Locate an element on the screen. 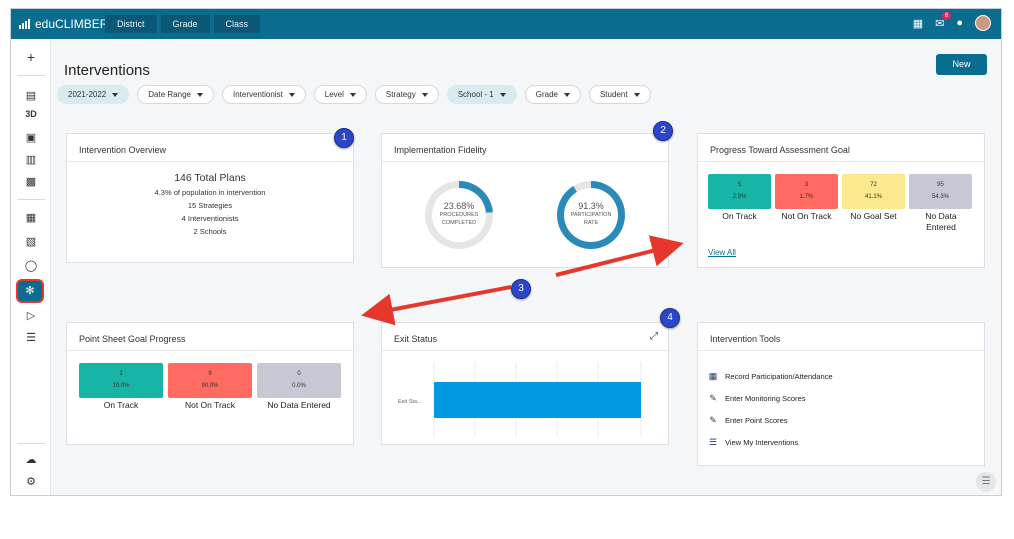  callout-arrows is located at coordinates (522, 280).